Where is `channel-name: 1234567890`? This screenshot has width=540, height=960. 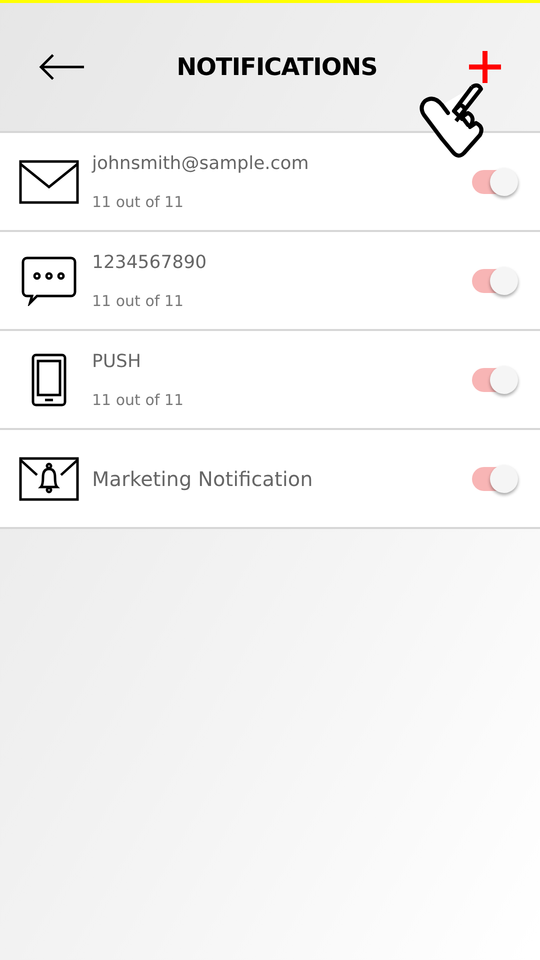 channel-name: 1234567890 is located at coordinates (150, 262).